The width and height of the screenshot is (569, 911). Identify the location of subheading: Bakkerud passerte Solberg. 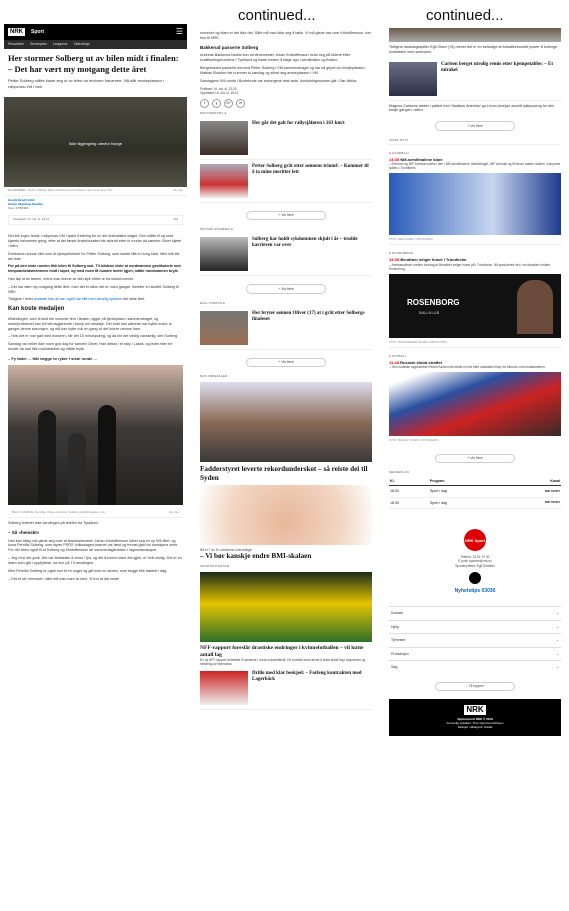
(229, 47).